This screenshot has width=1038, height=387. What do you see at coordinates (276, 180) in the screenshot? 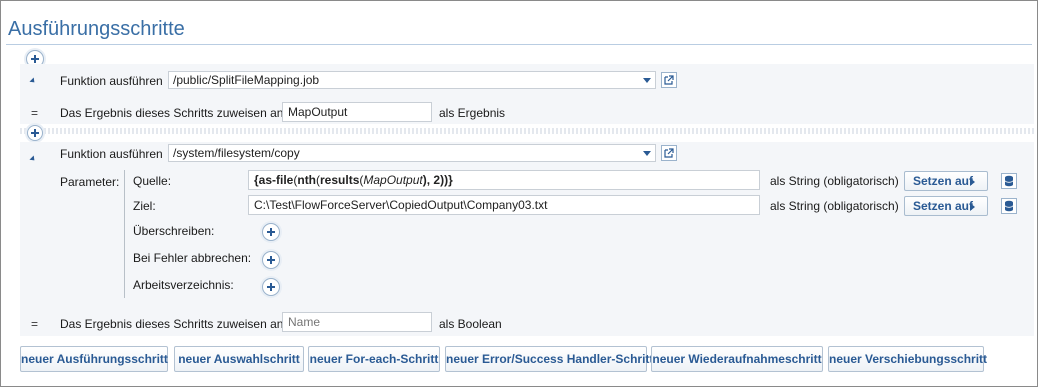
I see `expr-fn-as-file: as-file` at bounding box center [276, 180].